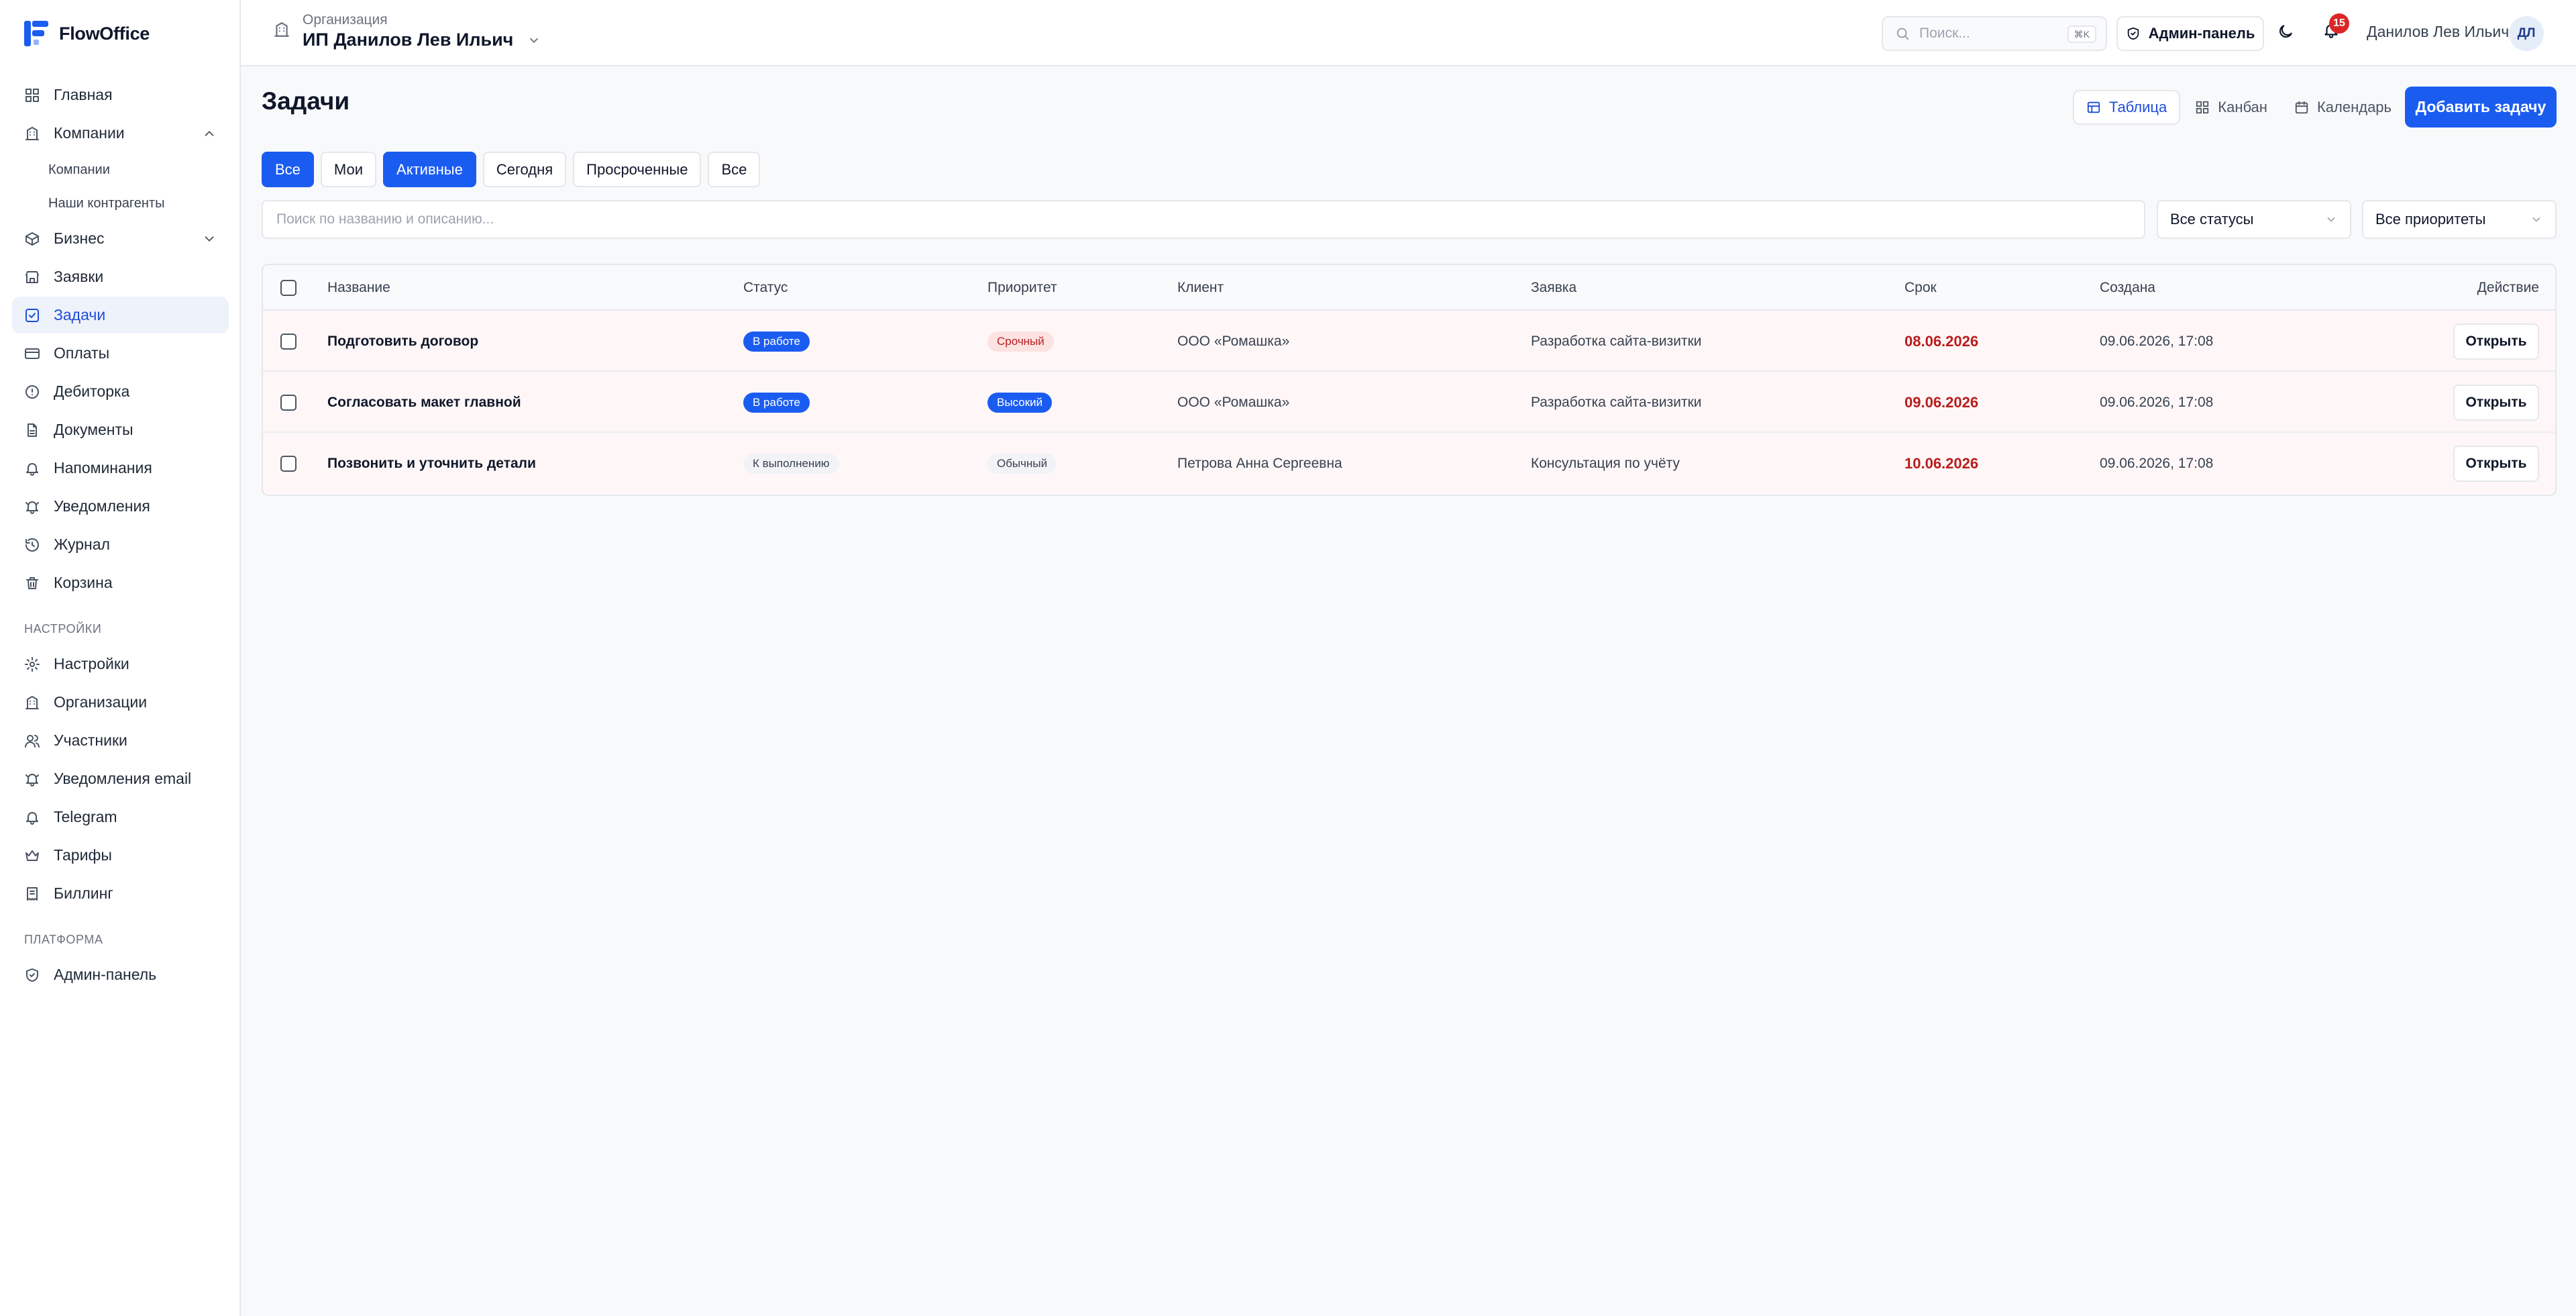  Describe the element at coordinates (32, 975) in the screenshot. I see `shield-check-icon` at that location.